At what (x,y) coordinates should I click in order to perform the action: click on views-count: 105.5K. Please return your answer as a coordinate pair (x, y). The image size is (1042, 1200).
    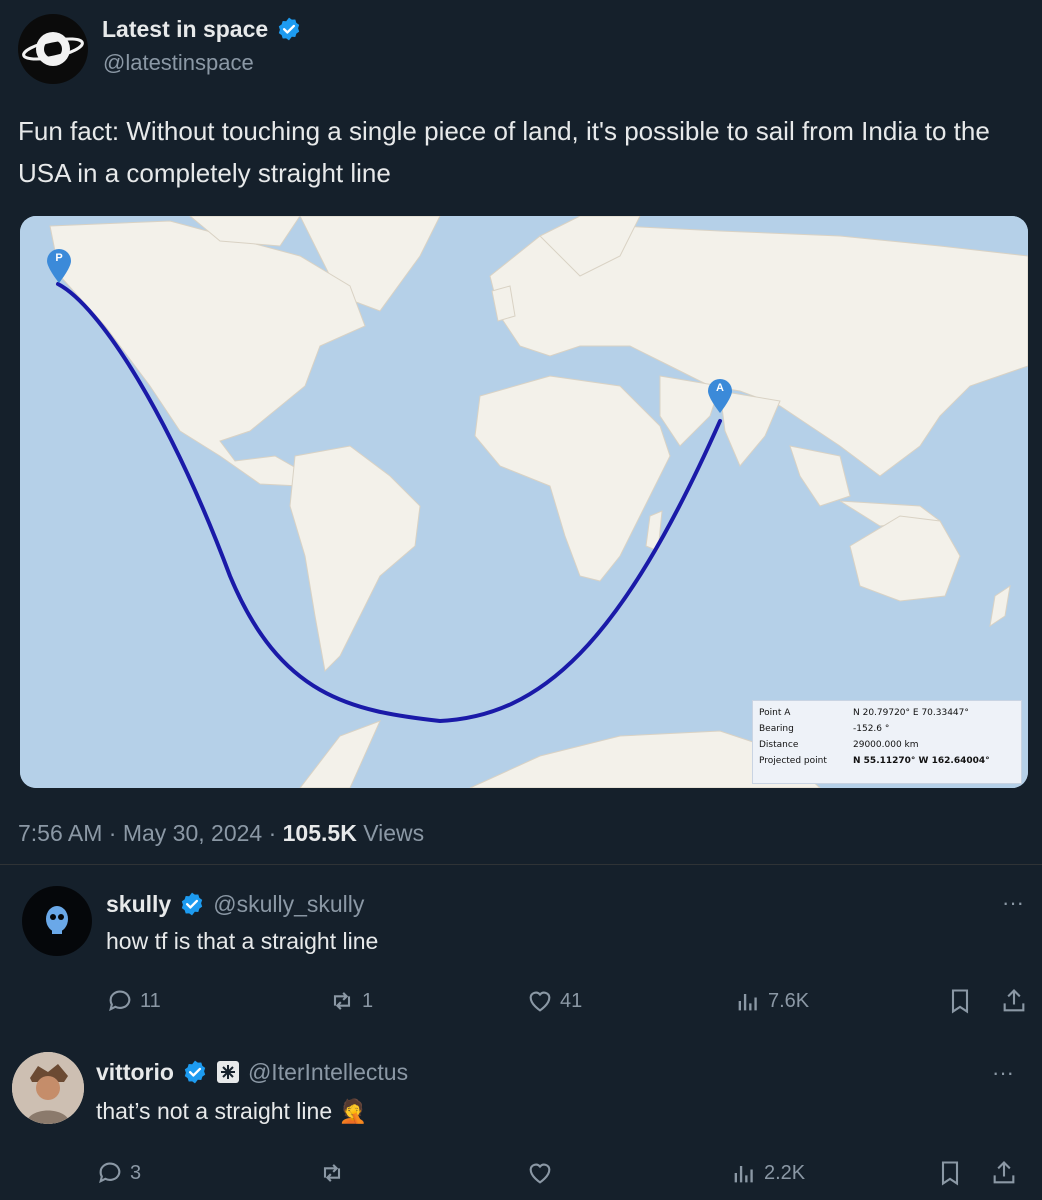
    Looking at the image, I should click on (319, 833).